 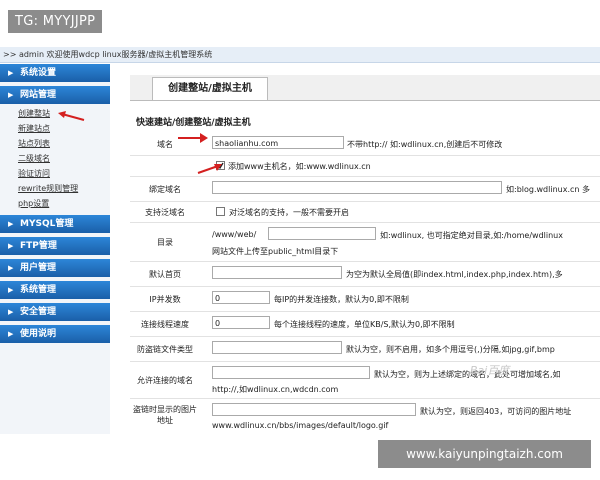 What do you see at coordinates (275, 251) in the screenshot?
I see `directory-hint2: 网站文件上传至public_html目录下` at bounding box center [275, 251].